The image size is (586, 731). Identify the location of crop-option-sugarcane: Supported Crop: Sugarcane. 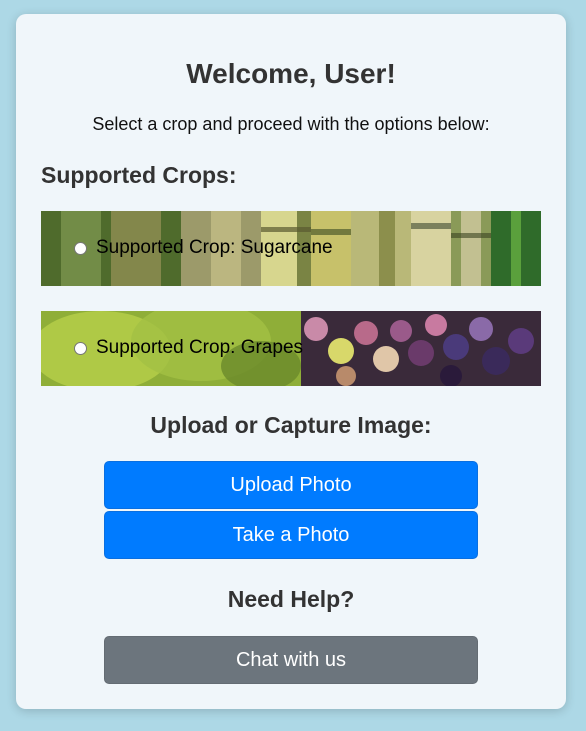
(291, 248).